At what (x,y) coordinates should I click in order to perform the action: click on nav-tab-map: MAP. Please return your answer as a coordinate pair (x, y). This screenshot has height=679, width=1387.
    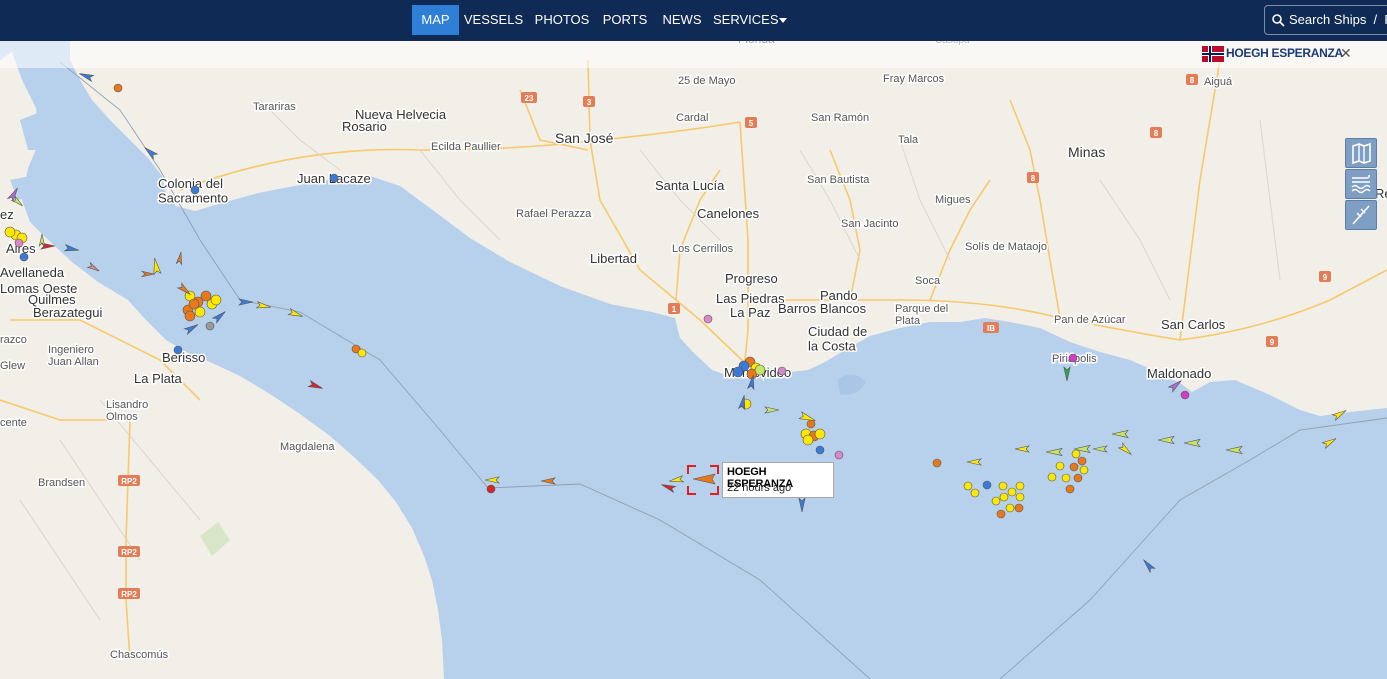
    Looking at the image, I should click on (435, 20).